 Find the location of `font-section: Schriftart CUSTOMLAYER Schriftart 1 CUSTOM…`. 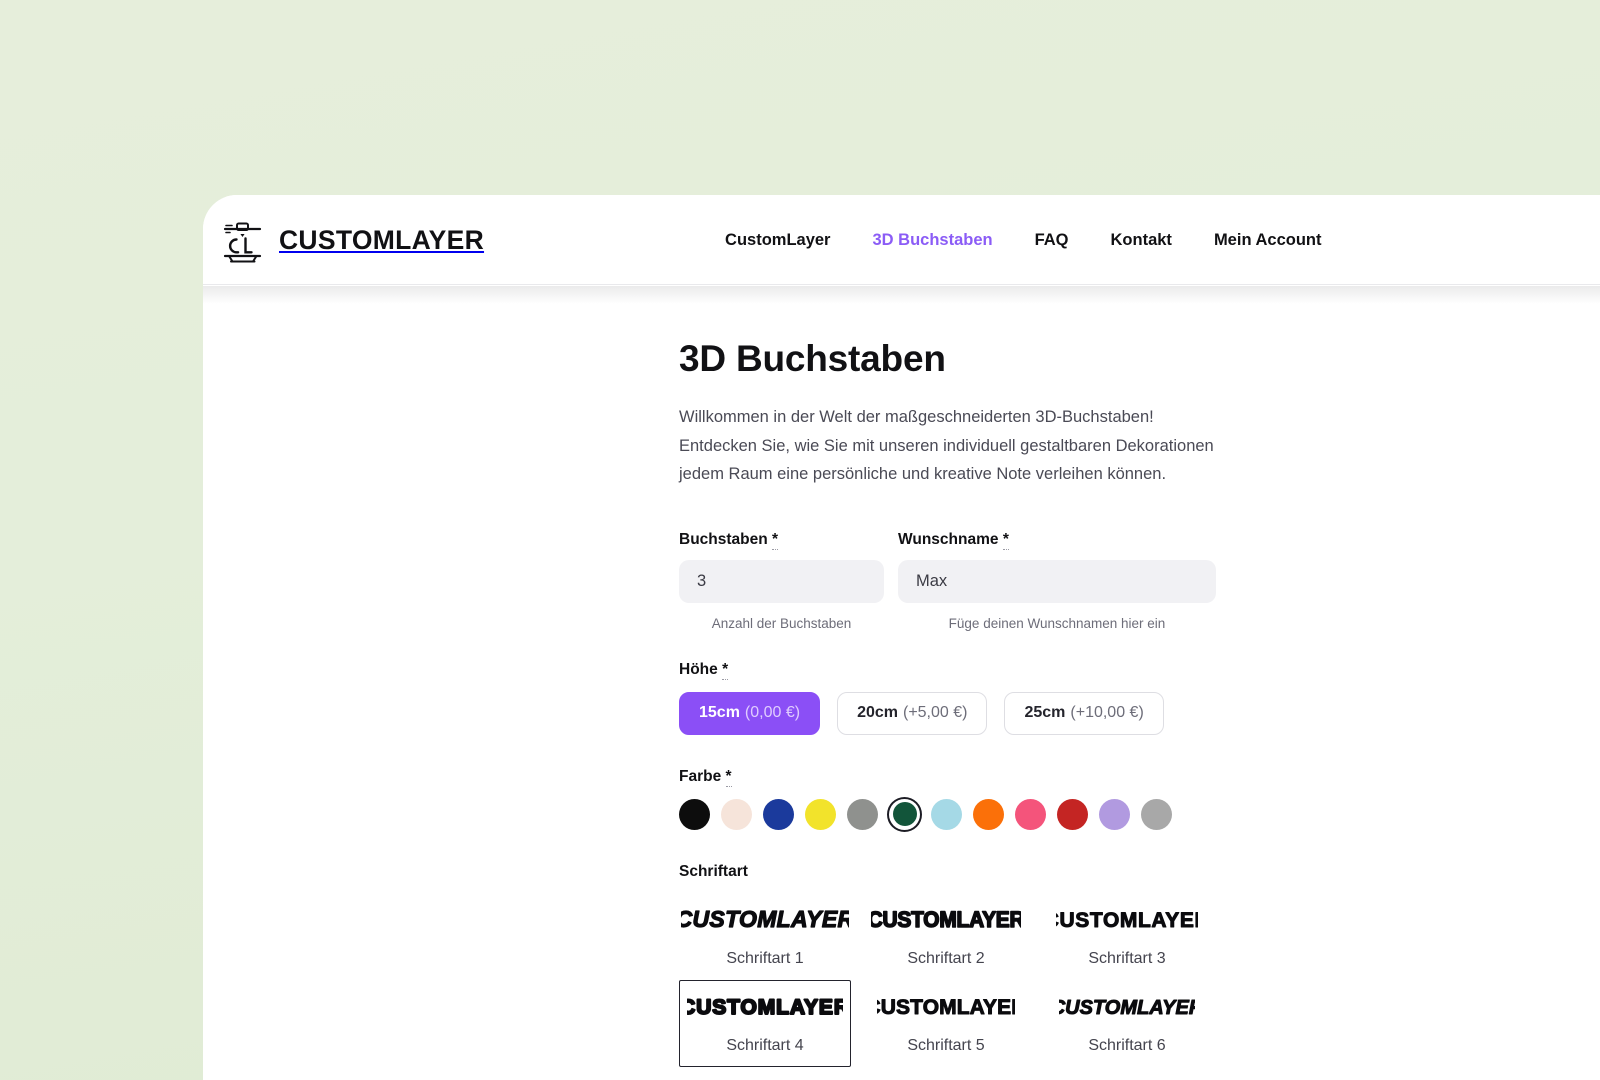

font-section: Schriftart CUSTOMLAYER Schriftart 1 CUSTOM… is located at coordinates (1139, 965).